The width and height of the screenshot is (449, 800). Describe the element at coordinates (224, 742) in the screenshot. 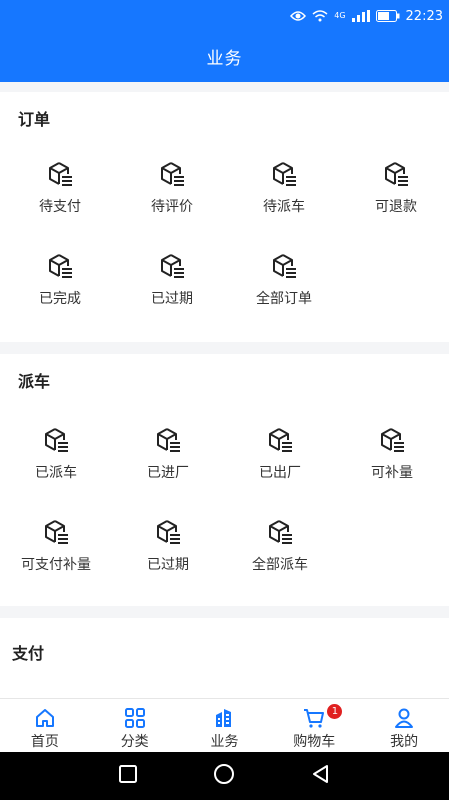

I see `tab-label: 业务` at that location.